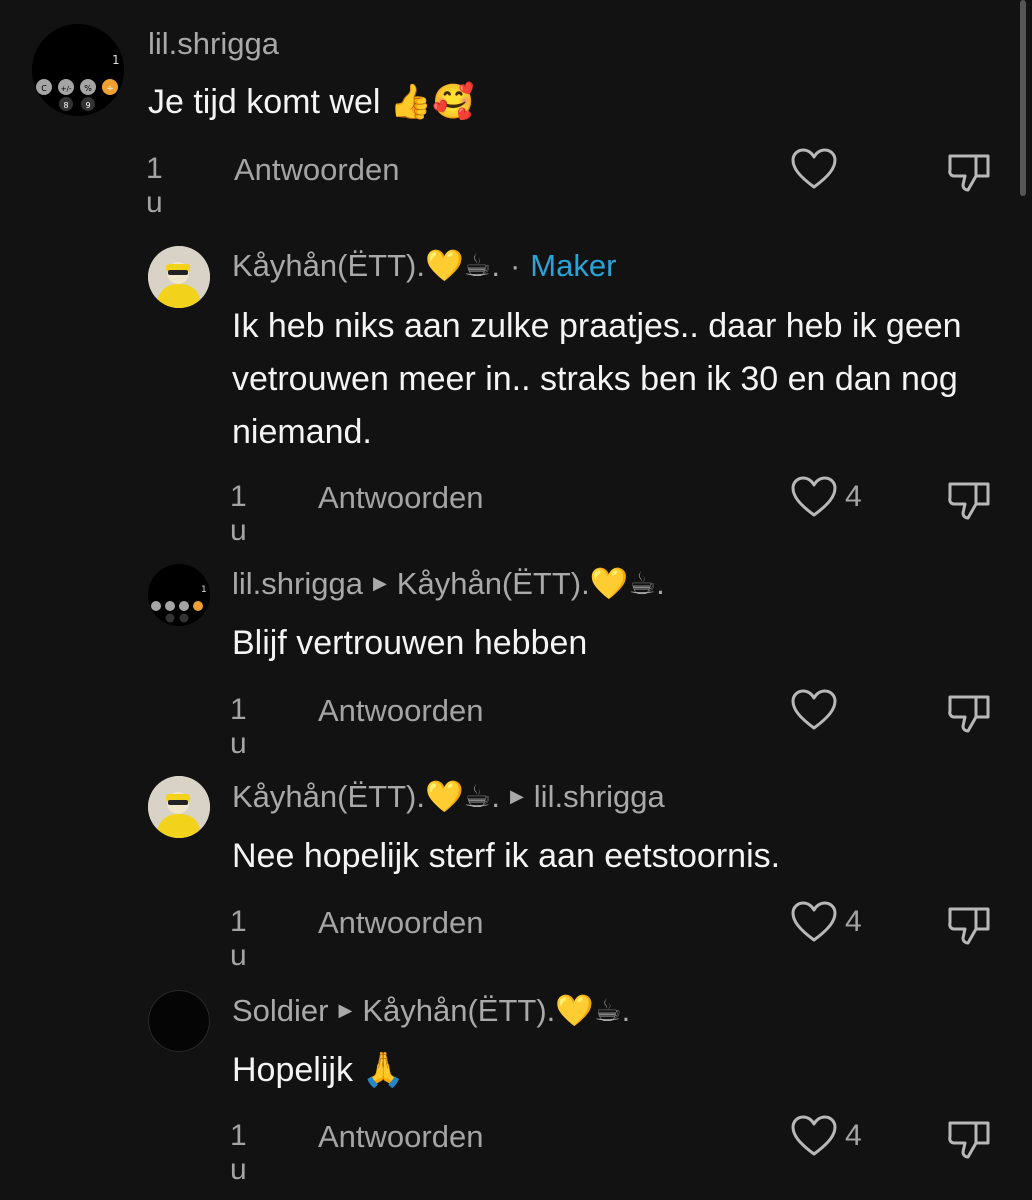 The height and width of the screenshot is (1200, 1032). What do you see at coordinates (318, 1070) in the screenshot?
I see `comment-text: Hopelijk 🙏` at bounding box center [318, 1070].